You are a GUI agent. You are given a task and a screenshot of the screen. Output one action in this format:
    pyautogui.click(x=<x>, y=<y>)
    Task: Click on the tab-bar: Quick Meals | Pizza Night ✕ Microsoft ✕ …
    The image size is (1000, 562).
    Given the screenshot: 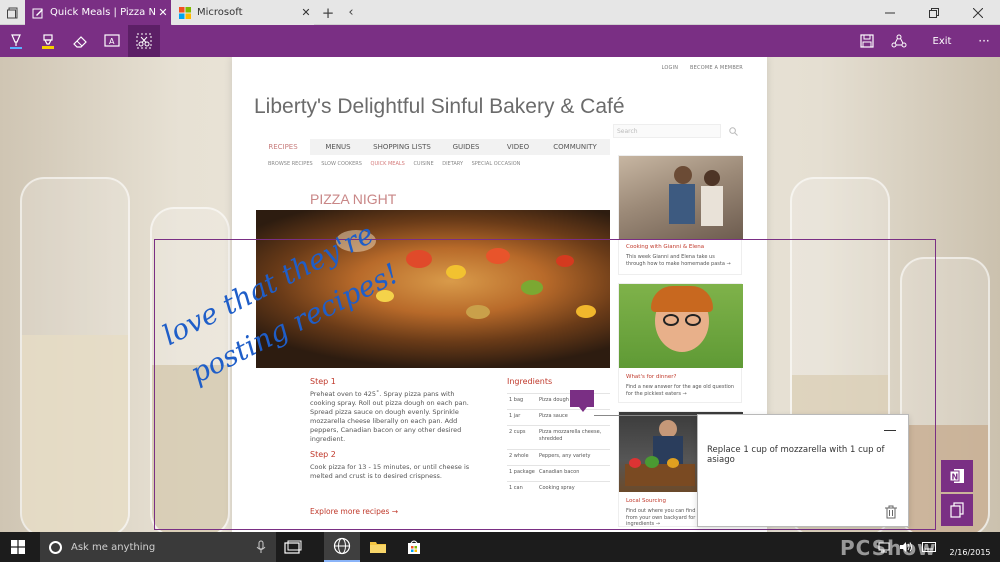 What is the action you would take?
    pyautogui.click(x=500, y=12)
    